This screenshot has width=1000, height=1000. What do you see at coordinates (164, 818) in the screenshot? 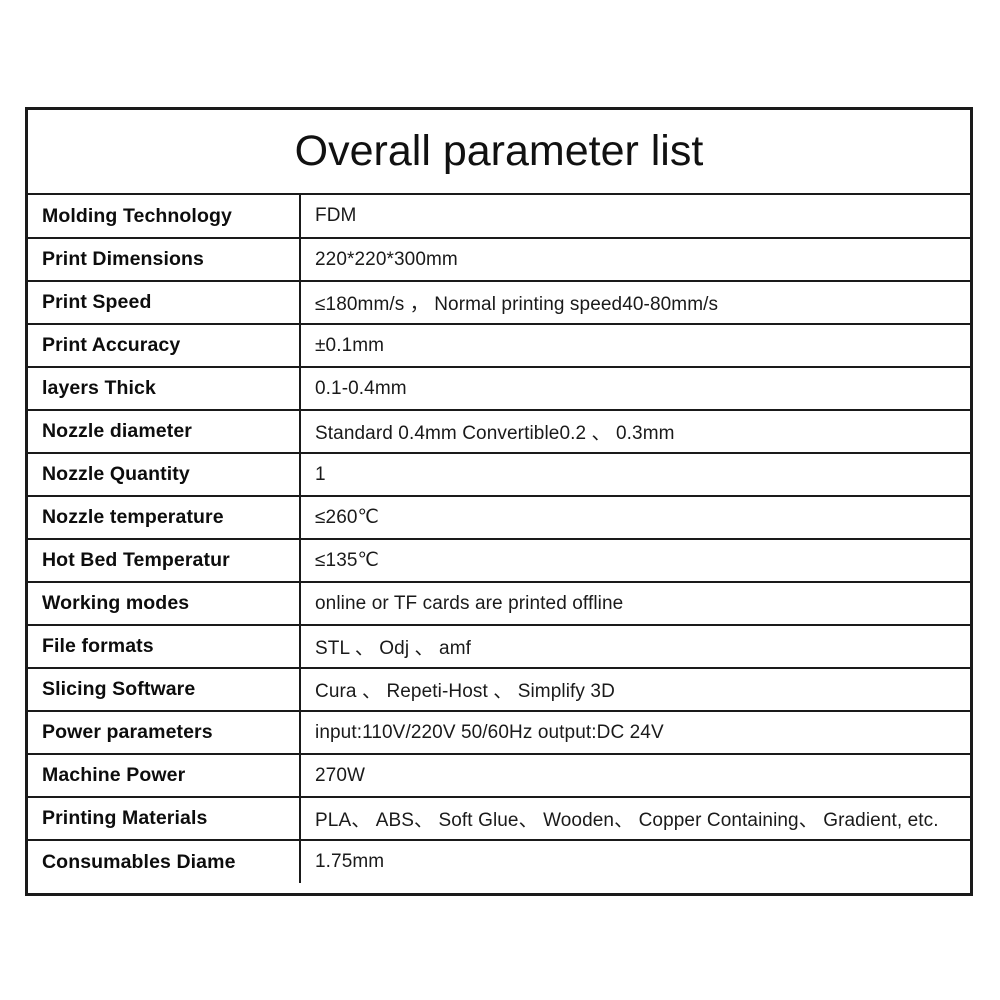
I see `row-label: Printing Materials` at bounding box center [164, 818].